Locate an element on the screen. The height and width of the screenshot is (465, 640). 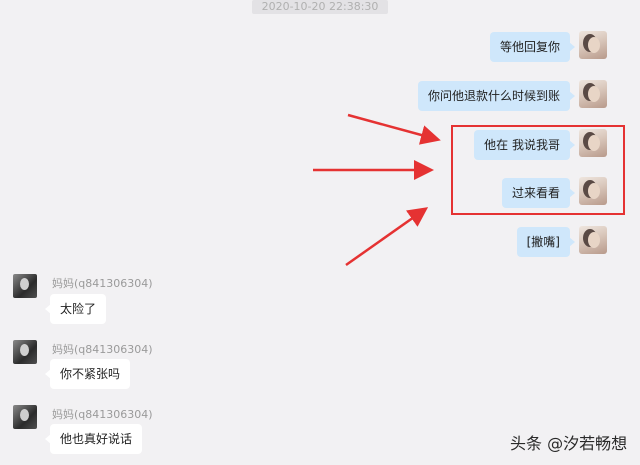
message-bubble-incoming: 太险了 is located at coordinates (75, 309).